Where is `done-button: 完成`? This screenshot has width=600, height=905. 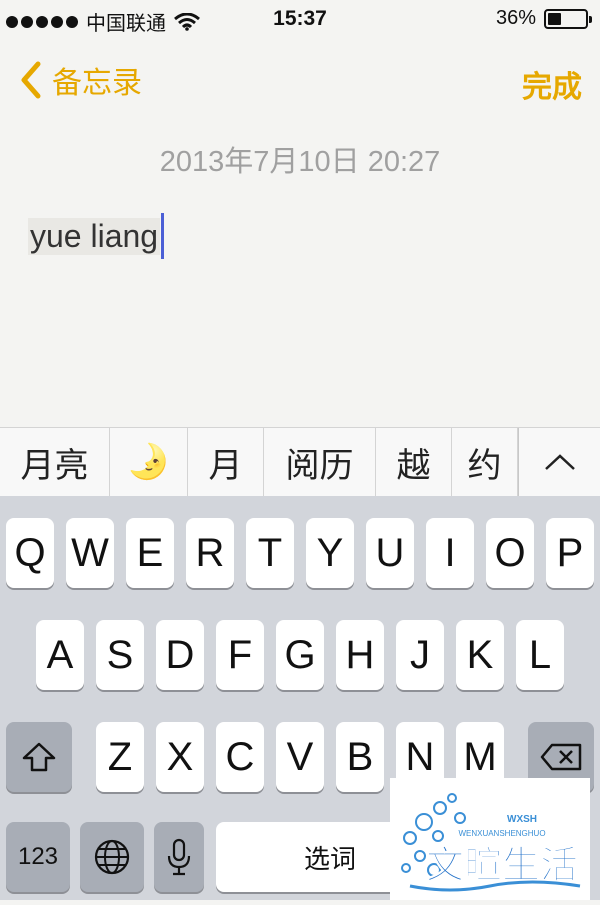 done-button: 完成 is located at coordinates (552, 84).